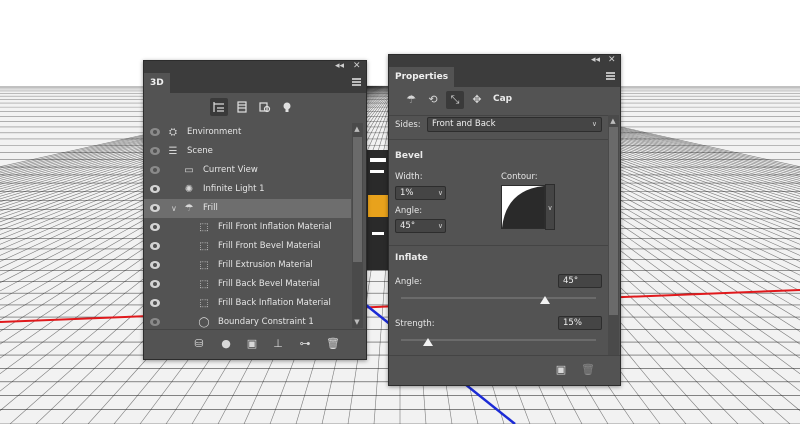  I want to click on filter-light-icon, so click(287, 107).